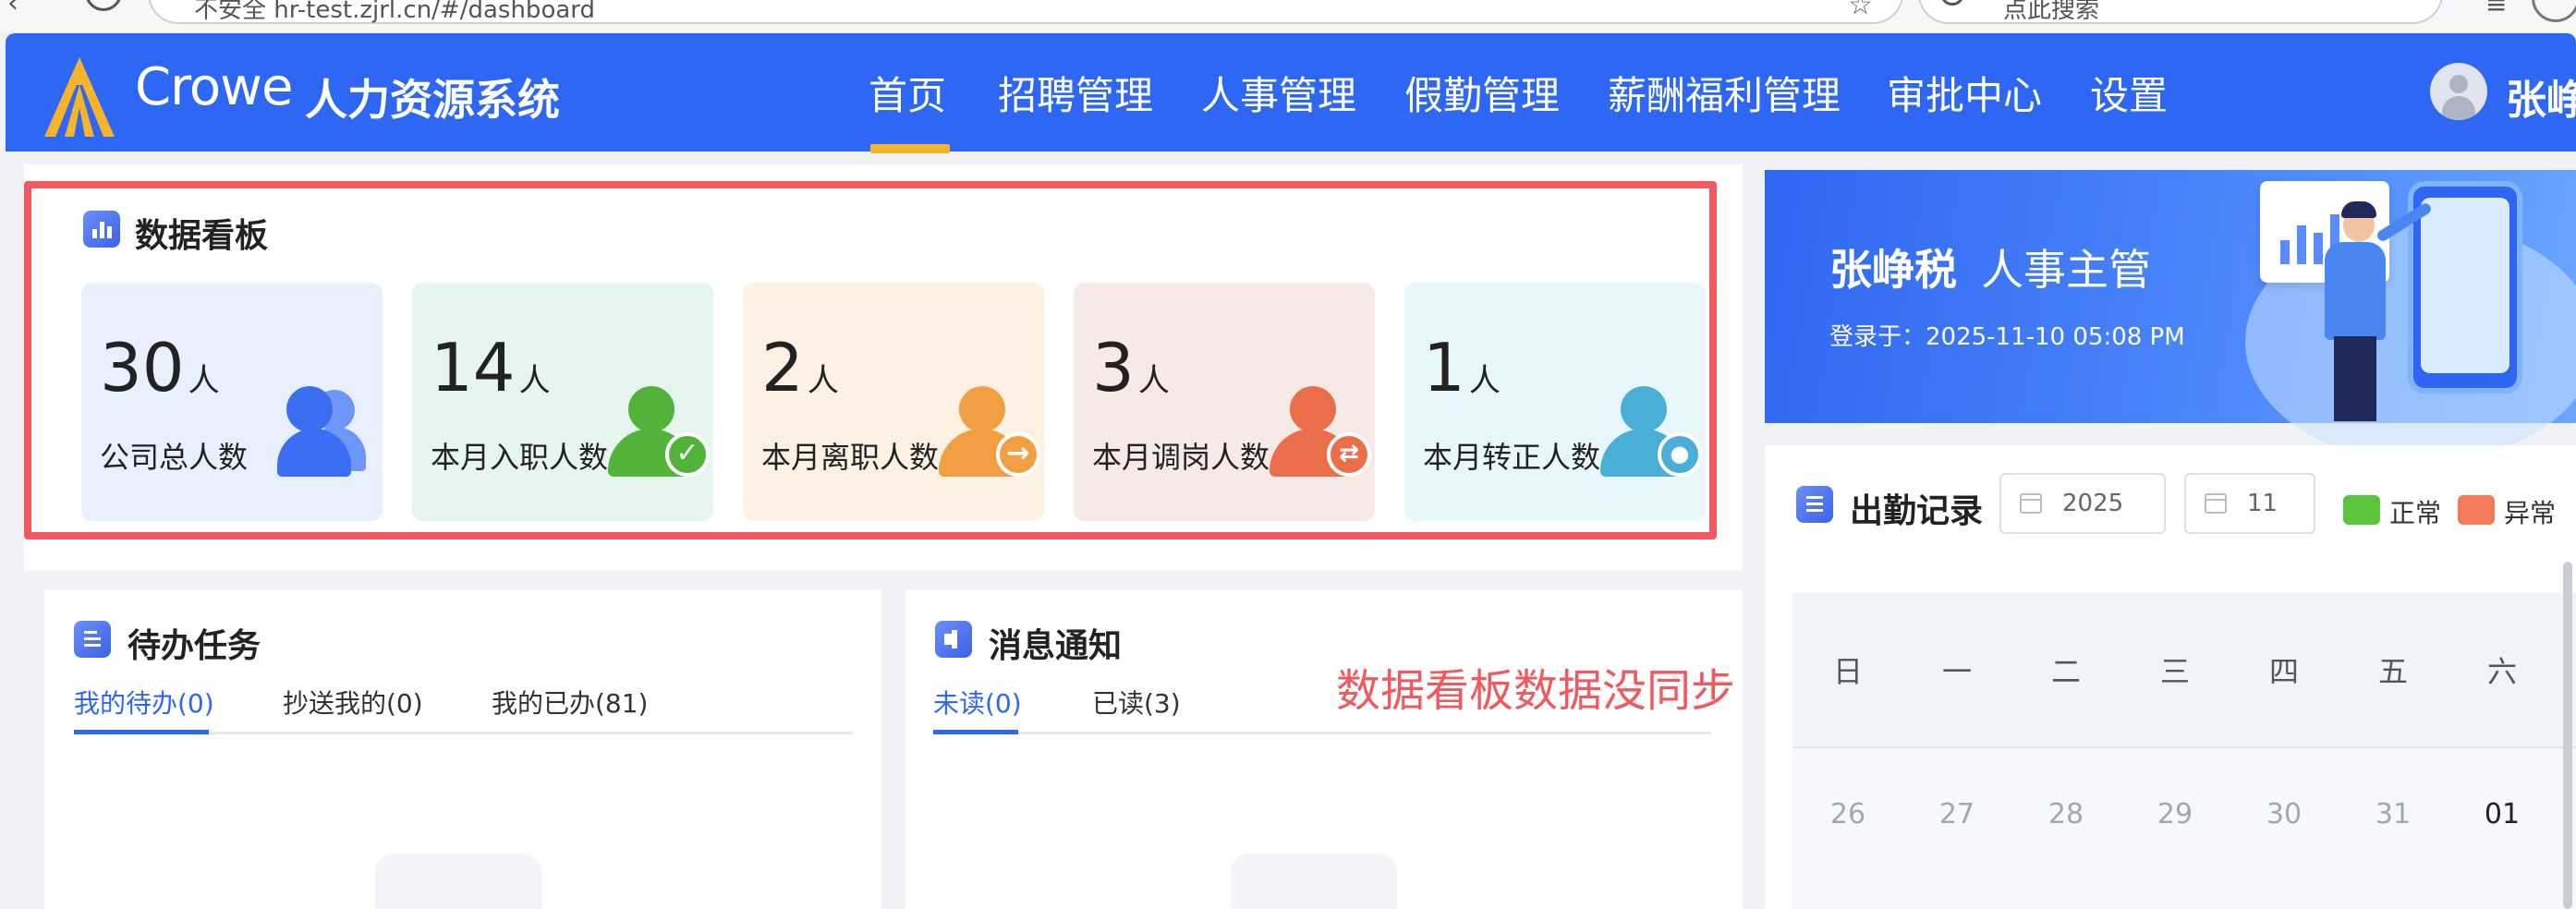 Image resolution: width=2576 pixels, height=909 pixels. What do you see at coordinates (953, 640) in the screenshot?
I see `megaphone-icon` at bounding box center [953, 640].